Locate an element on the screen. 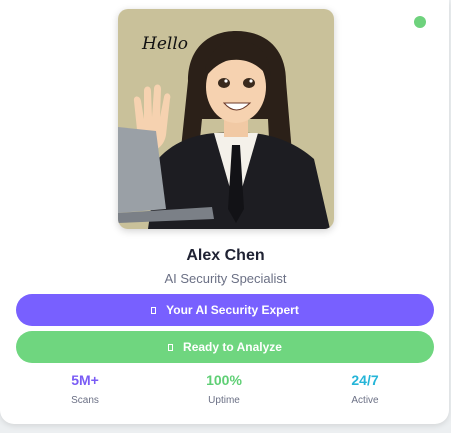  ready-to-analyze-button: Ready to Analyze is located at coordinates (225, 347).